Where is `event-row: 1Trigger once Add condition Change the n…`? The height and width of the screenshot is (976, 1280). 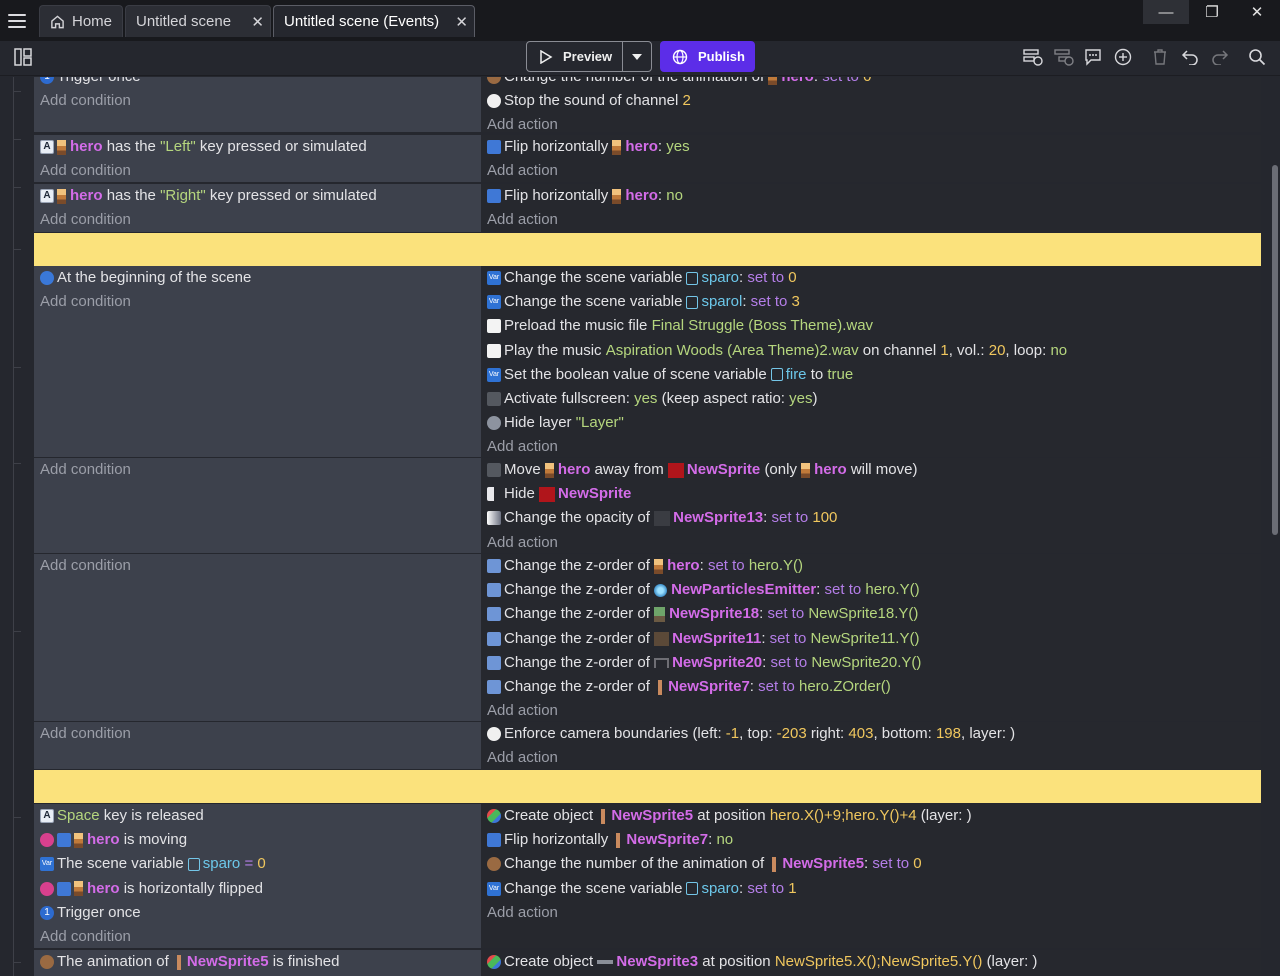 event-row: 1Trigger once Add condition Change the n… is located at coordinates (647, 105).